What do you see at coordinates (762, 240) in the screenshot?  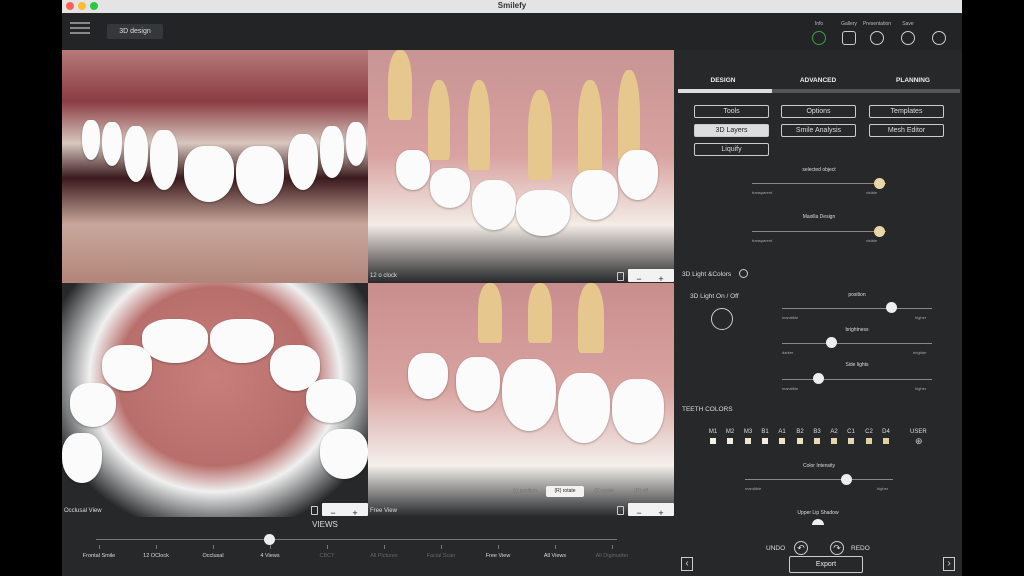 I see `layer-min-label: transparent` at bounding box center [762, 240].